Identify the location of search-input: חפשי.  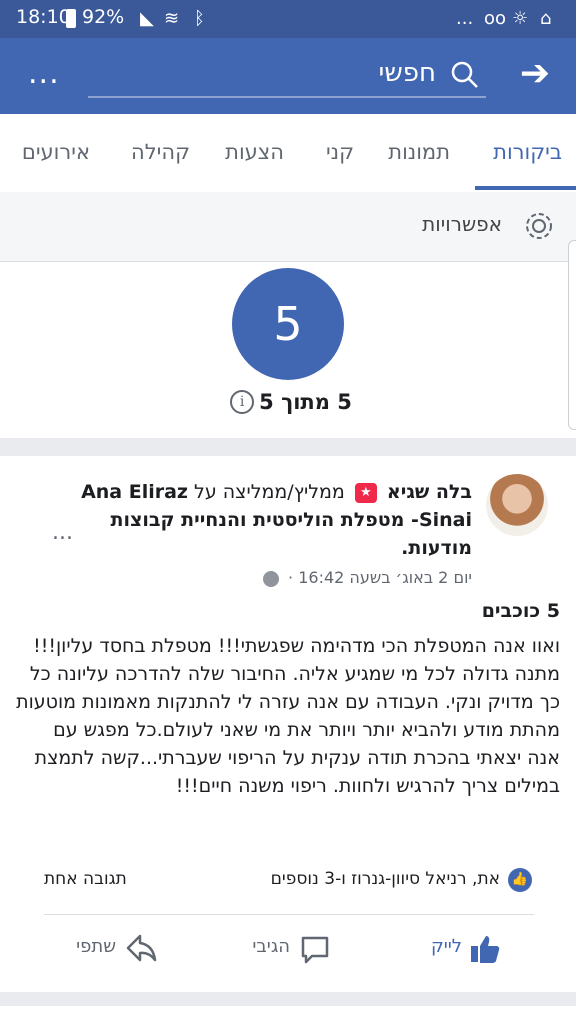
(407, 73).